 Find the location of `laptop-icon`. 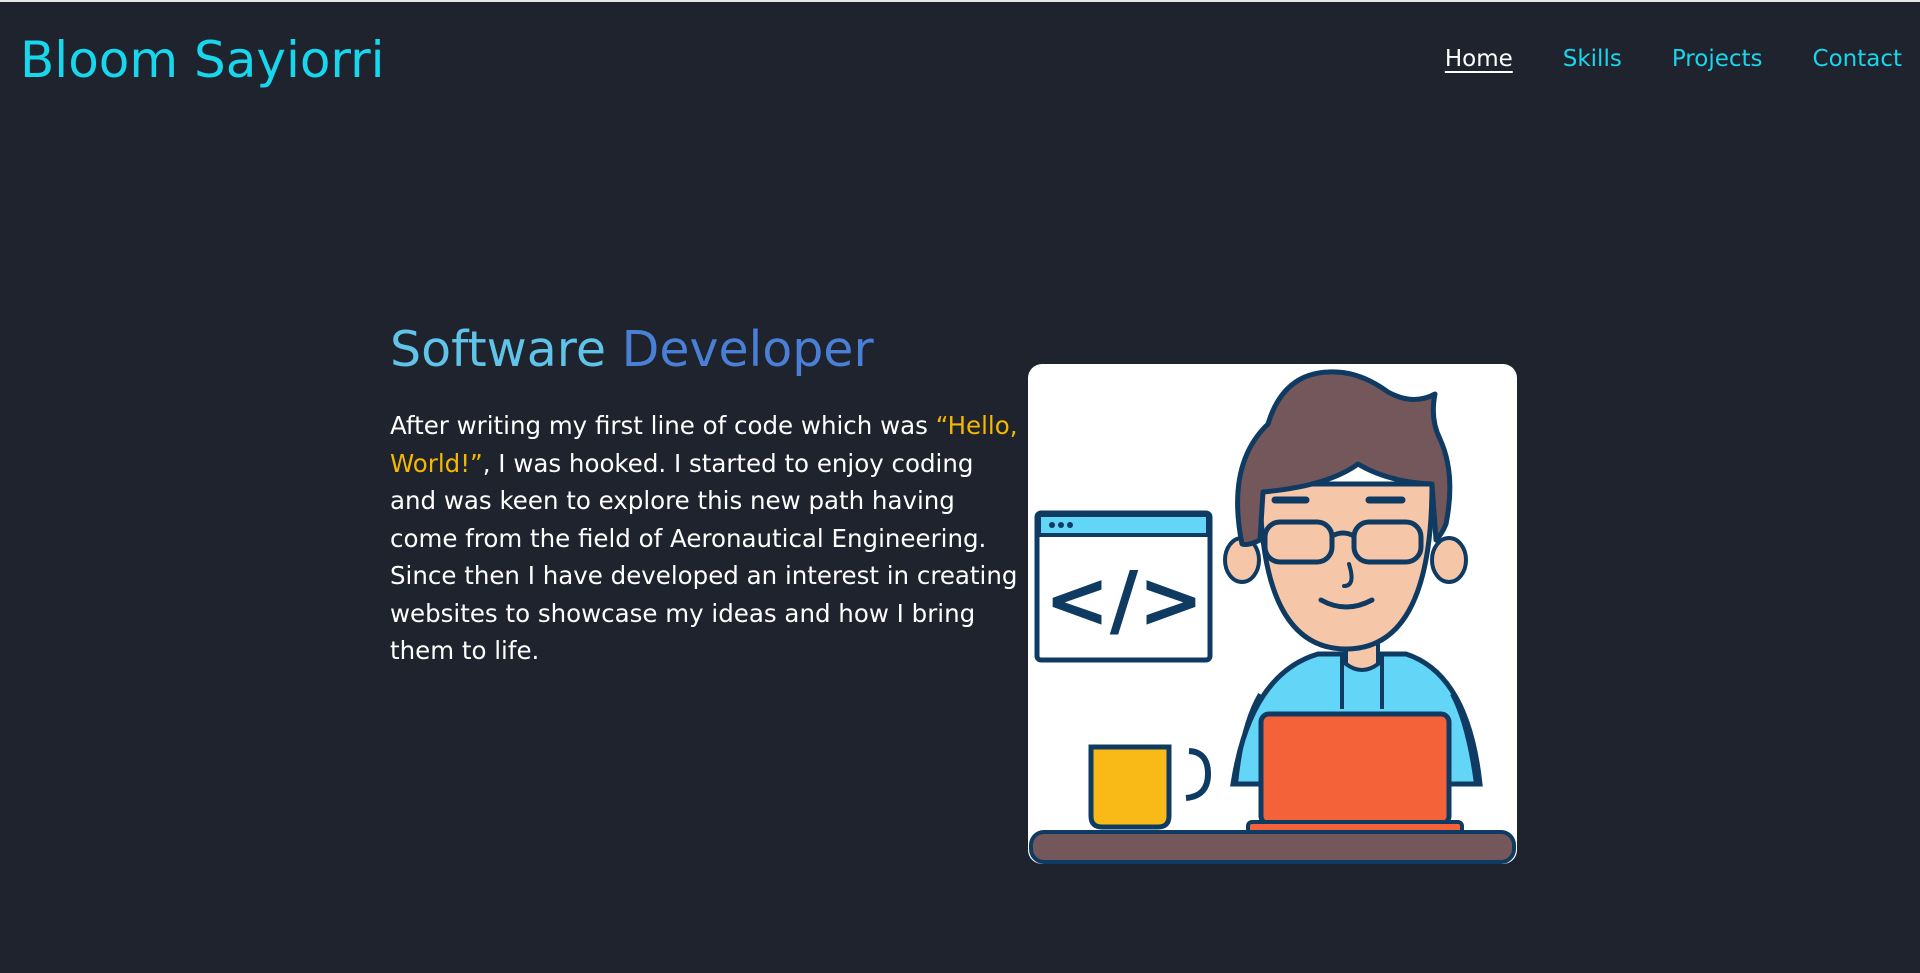

laptop-icon is located at coordinates (1355, 774).